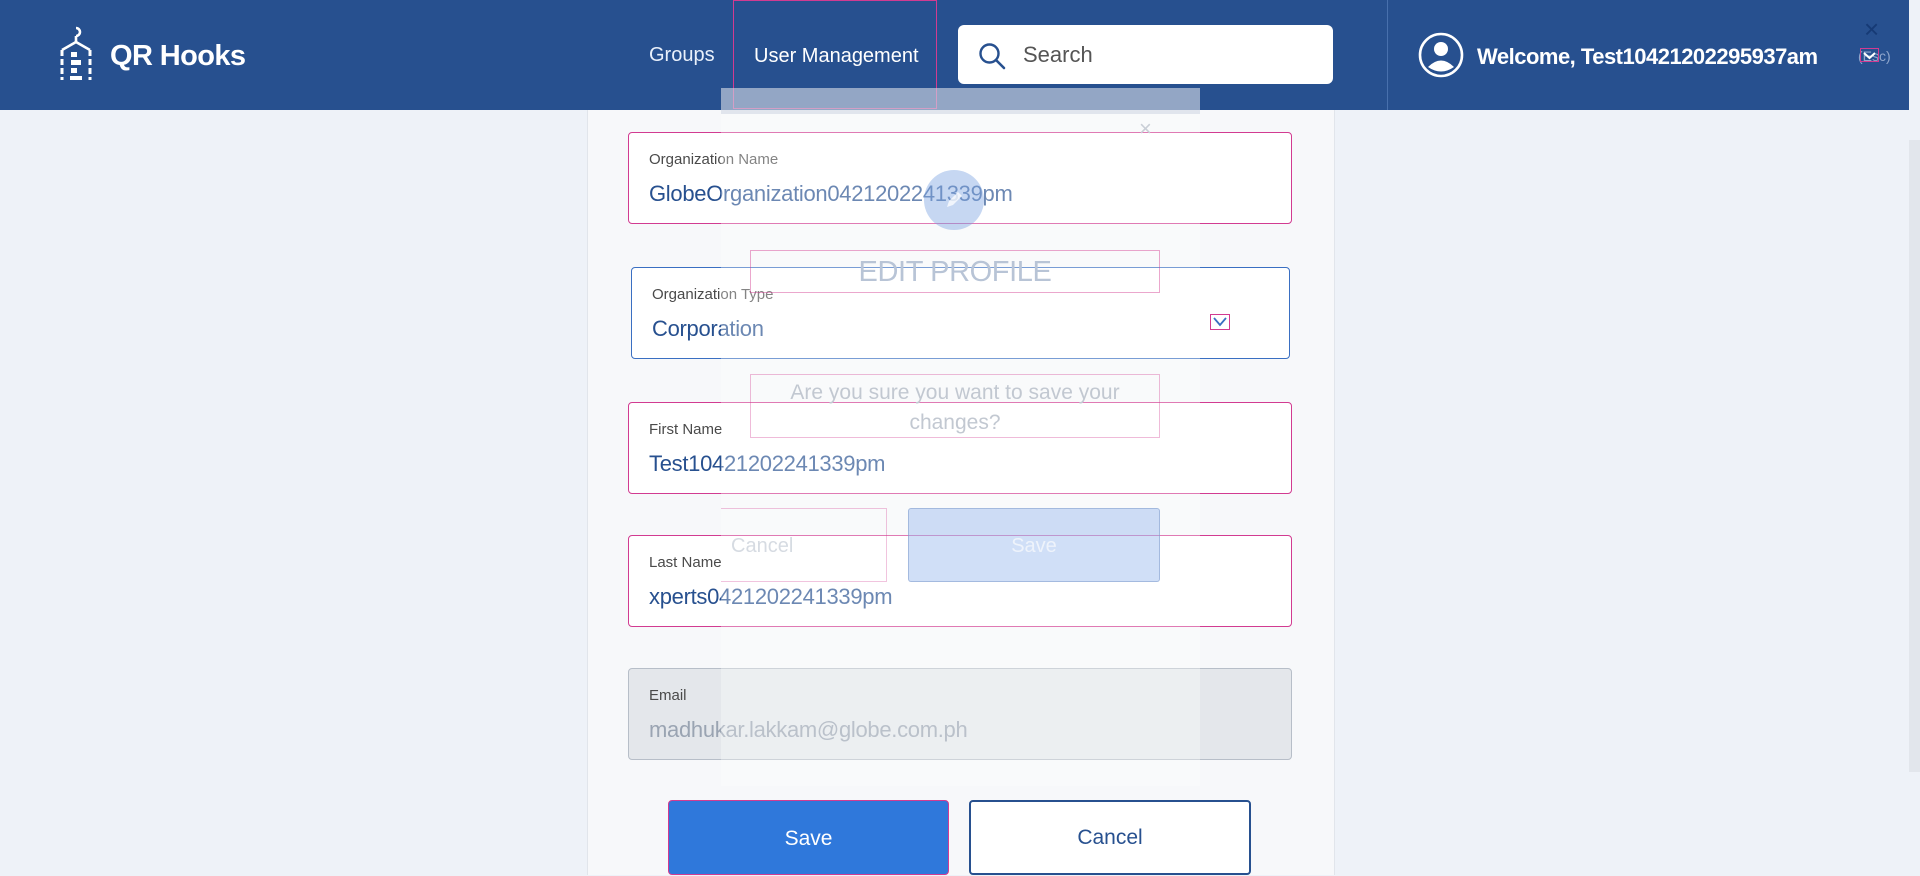  What do you see at coordinates (955, 271) in the screenshot?
I see `dialog-title: EDIT PROFILE` at bounding box center [955, 271].